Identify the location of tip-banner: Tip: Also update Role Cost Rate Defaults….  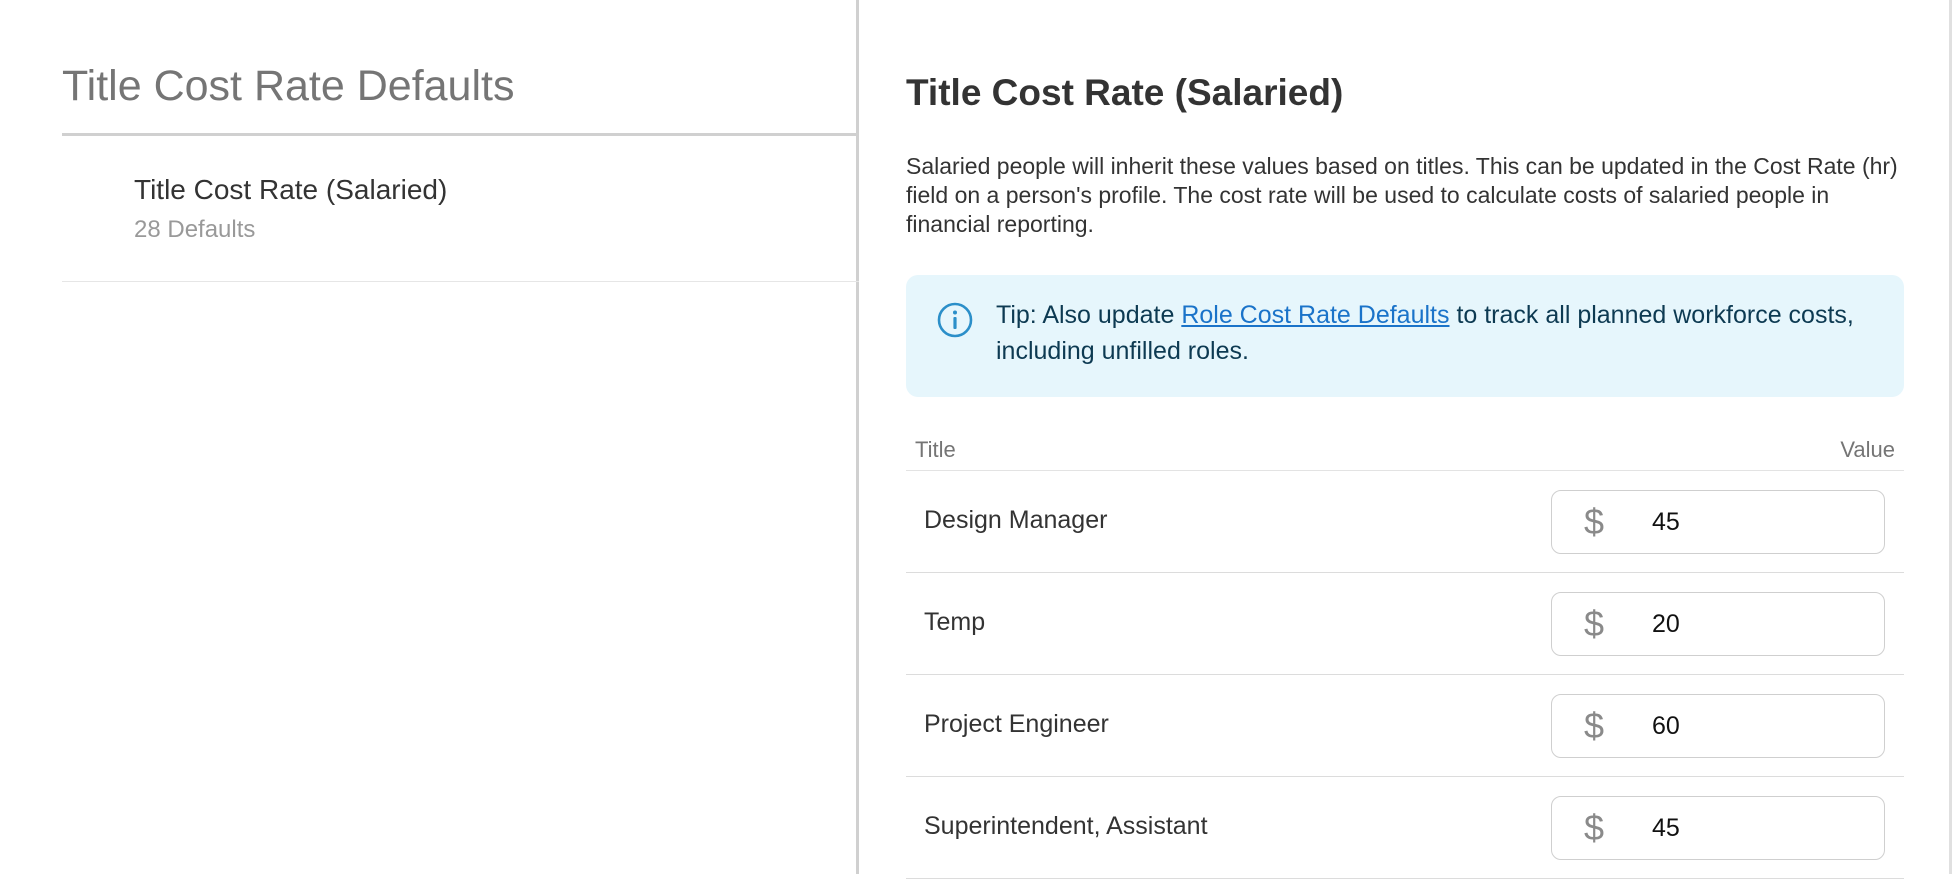
(1405, 336).